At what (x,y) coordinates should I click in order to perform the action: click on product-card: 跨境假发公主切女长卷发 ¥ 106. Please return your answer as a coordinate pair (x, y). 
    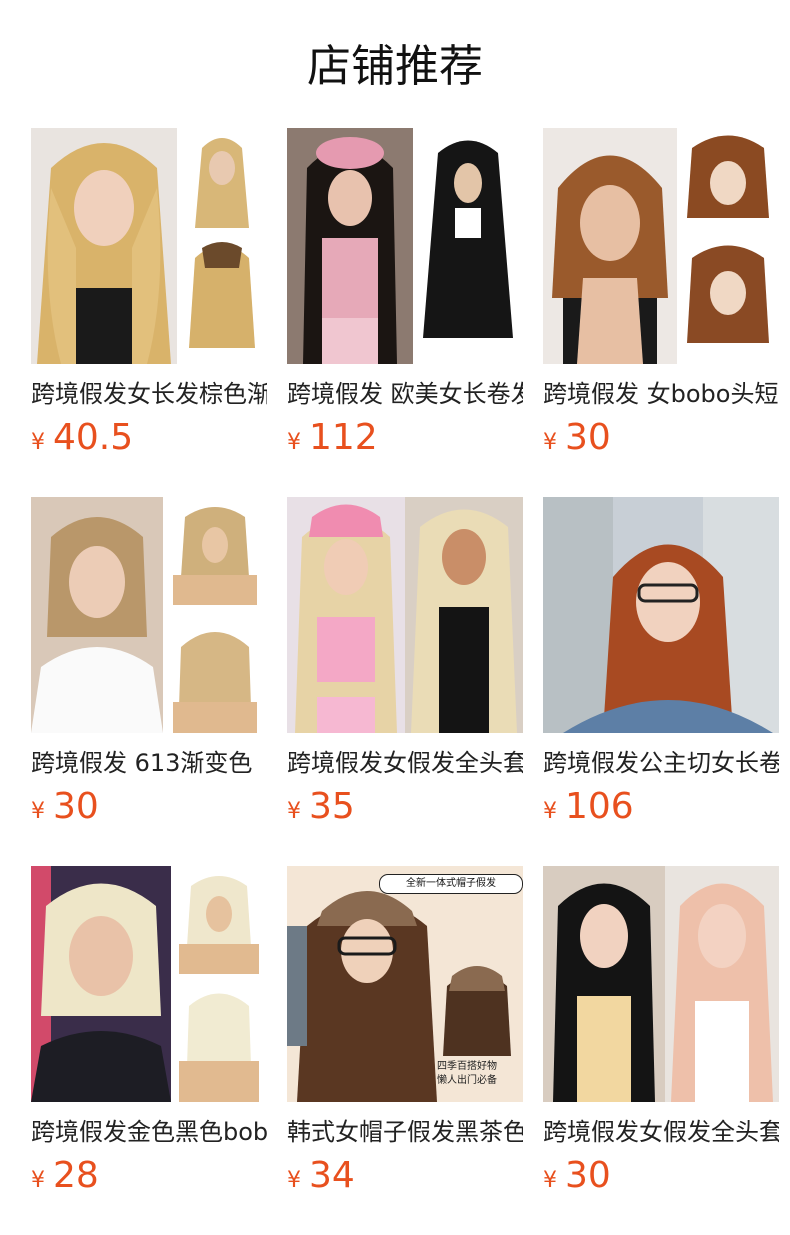
    Looking at the image, I should click on (661, 681).